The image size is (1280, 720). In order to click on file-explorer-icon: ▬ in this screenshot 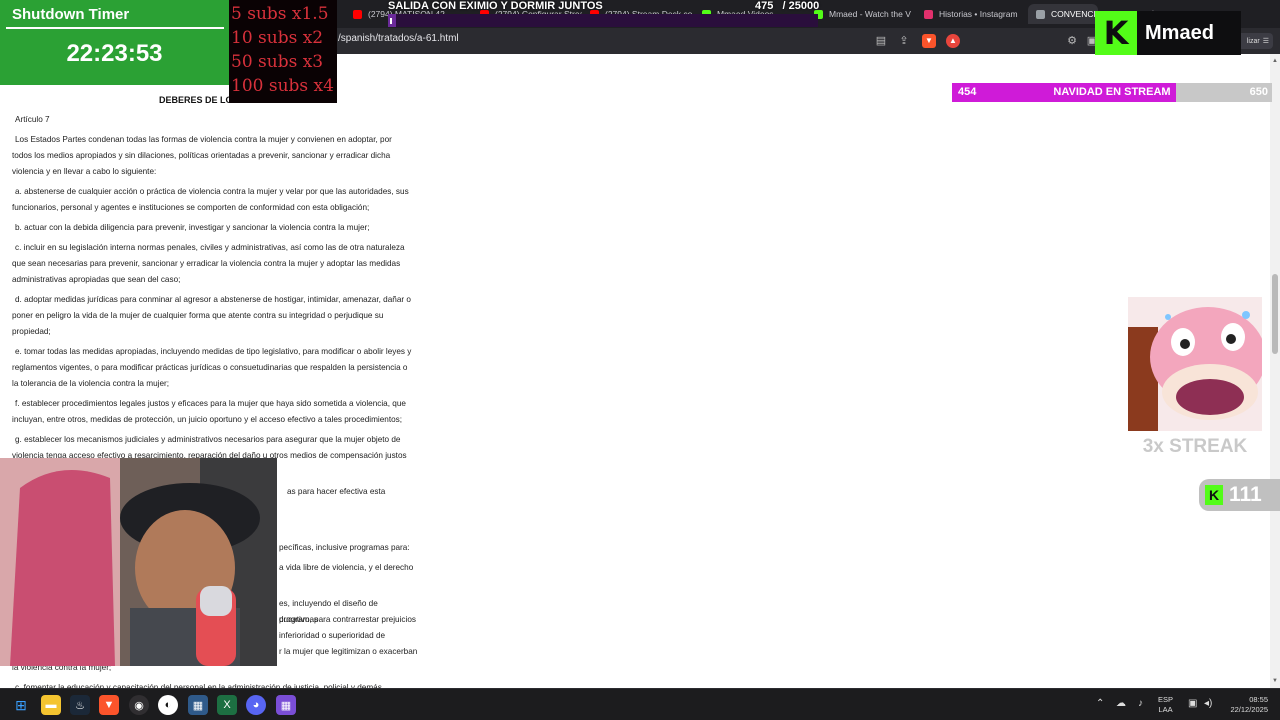, I will do `click(51, 705)`.